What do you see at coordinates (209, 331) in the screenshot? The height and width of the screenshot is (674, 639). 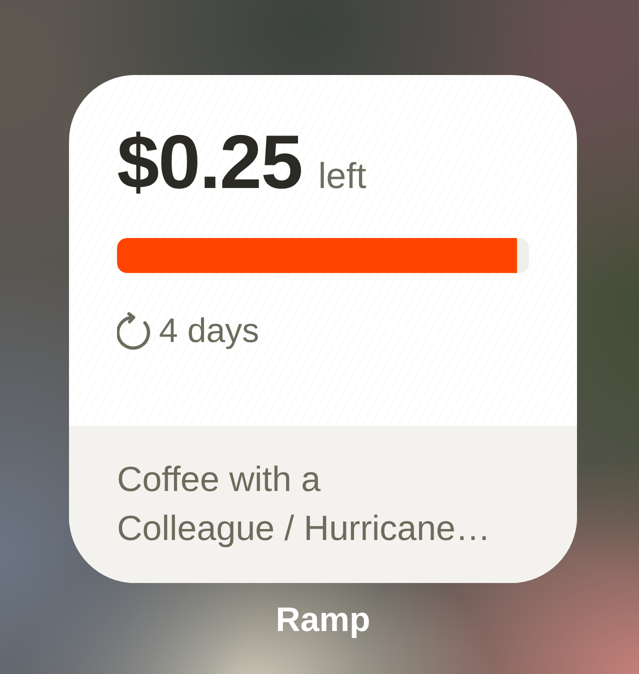 I see `reset-period-text: 4 days` at bounding box center [209, 331].